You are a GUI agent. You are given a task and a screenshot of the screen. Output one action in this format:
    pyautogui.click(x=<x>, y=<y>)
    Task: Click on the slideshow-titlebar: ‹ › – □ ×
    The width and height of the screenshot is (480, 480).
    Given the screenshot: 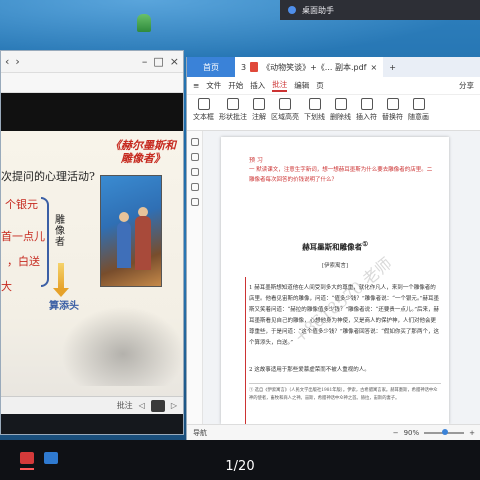 What is the action you would take?
    pyautogui.click(x=92, y=62)
    